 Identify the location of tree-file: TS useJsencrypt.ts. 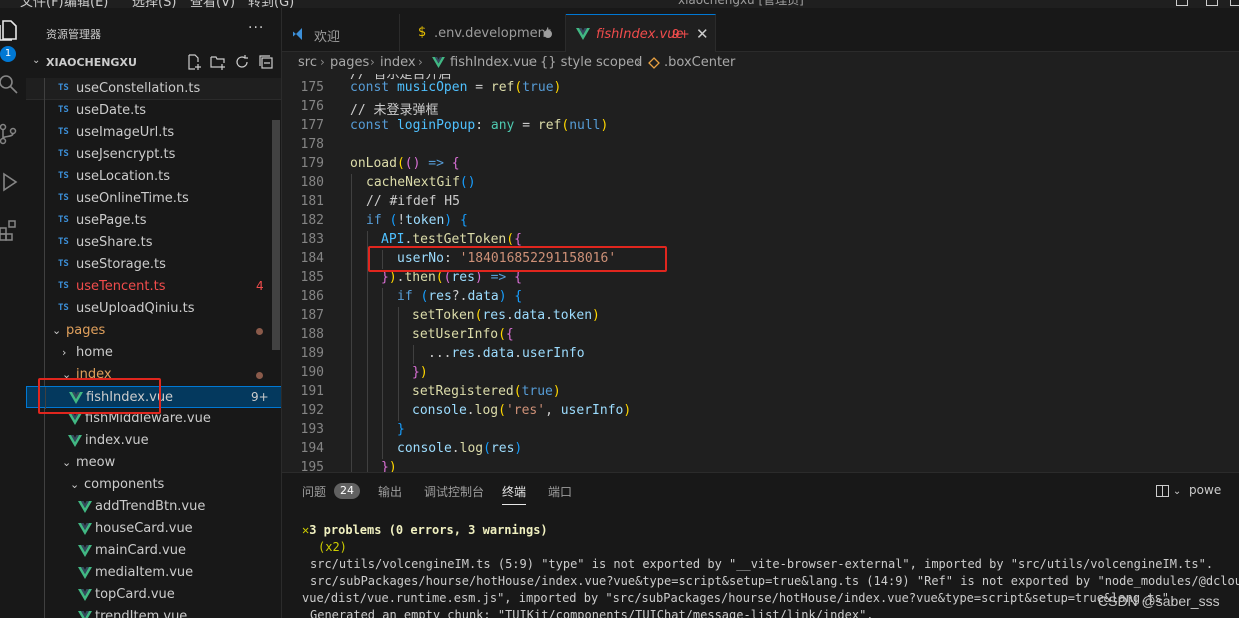
(153, 155).